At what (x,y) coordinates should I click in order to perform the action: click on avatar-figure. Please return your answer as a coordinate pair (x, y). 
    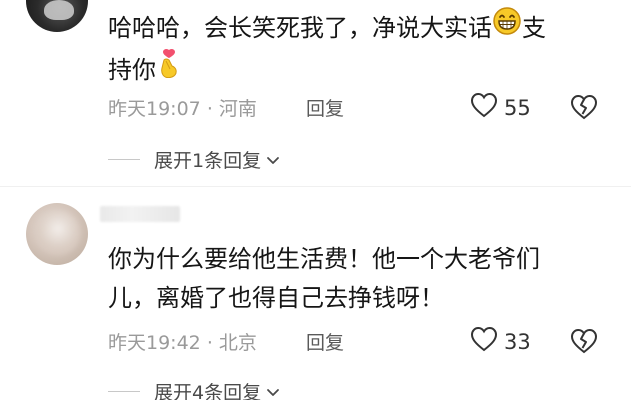
    Looking at the image, I should click on (59, 10).